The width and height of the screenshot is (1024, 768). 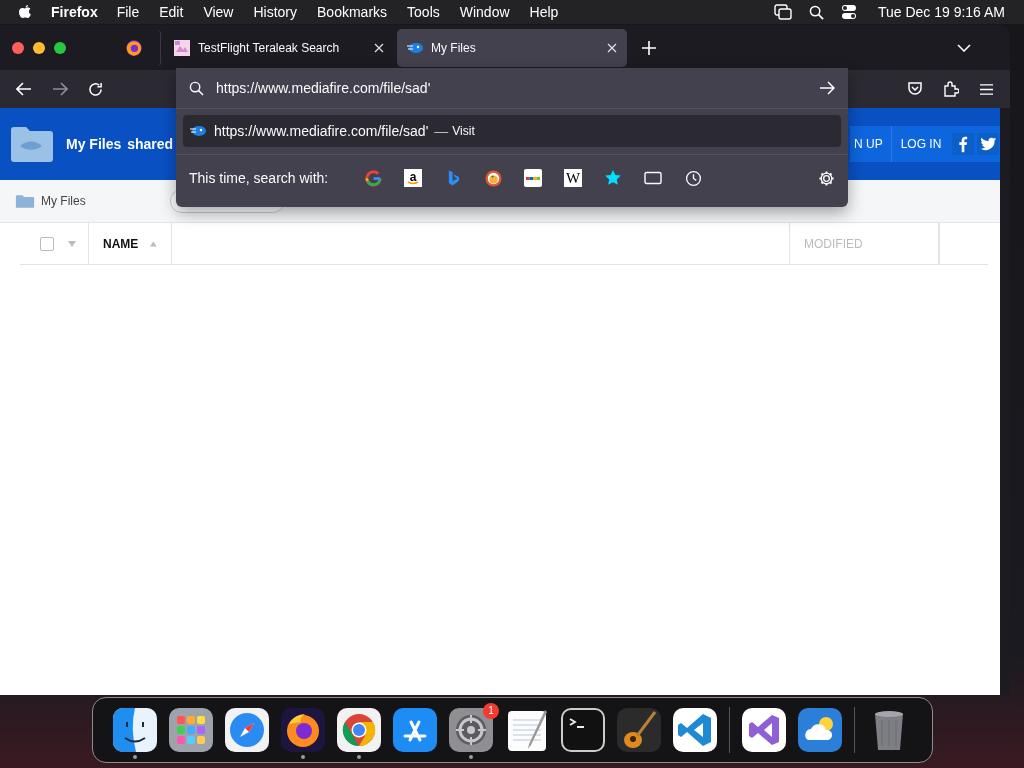 I want to click on w-logo: W, so click(x=573, y=178).